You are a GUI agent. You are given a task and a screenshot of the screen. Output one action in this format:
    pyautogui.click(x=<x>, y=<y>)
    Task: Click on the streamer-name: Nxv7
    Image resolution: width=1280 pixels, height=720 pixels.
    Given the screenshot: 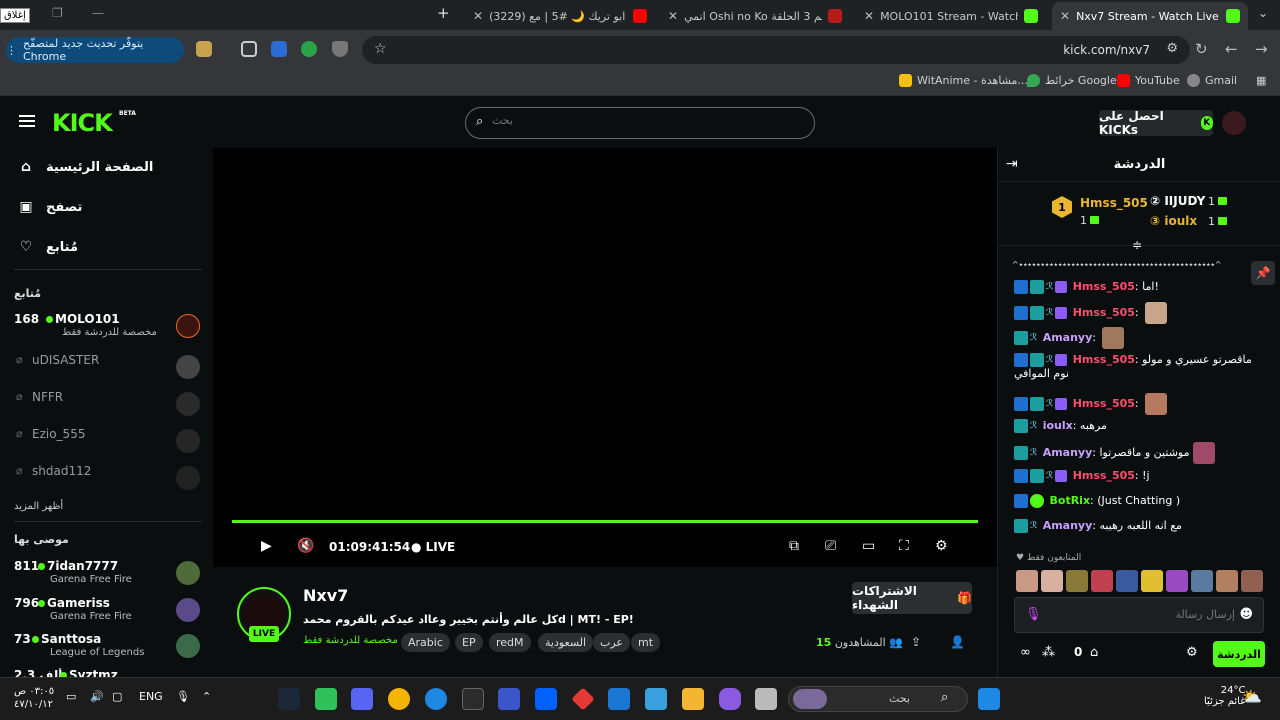 What is the action you would take?
    pyautogui.click(x=325, y=595)
    